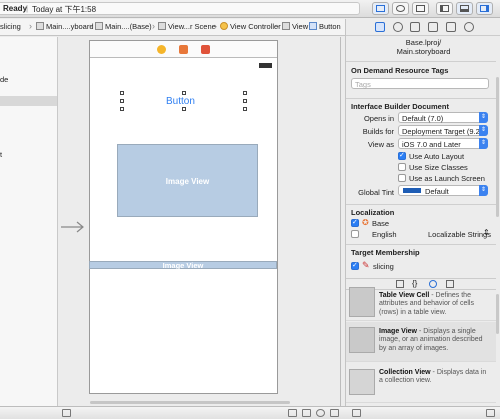 Image resolution: width=500 pixels, height=419 pixels. Describe the element at coordinates (292, 413) in the screenshot. I see `size-class-icon` at that location.